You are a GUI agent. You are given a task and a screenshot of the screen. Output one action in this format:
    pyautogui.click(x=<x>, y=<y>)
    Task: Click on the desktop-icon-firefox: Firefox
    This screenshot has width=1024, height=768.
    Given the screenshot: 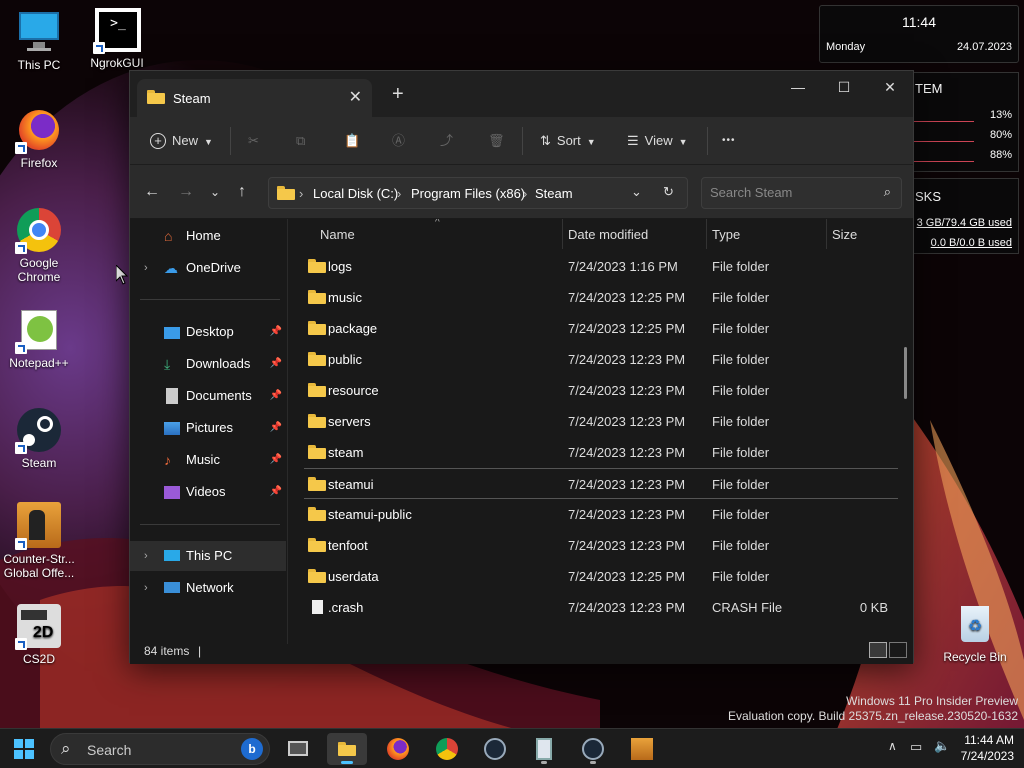 What is the action you would take?
    pyautogui.click(x=39, y=138)
    